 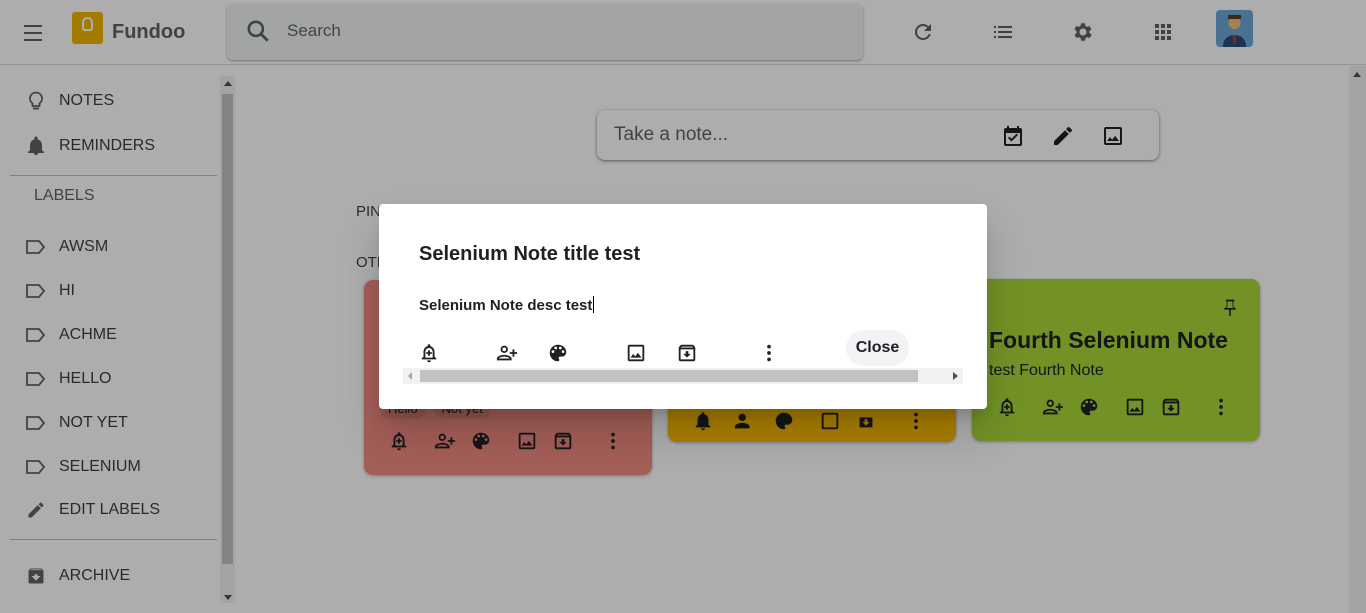 I want to click on close-button: Close, so click(x=877, y=348).